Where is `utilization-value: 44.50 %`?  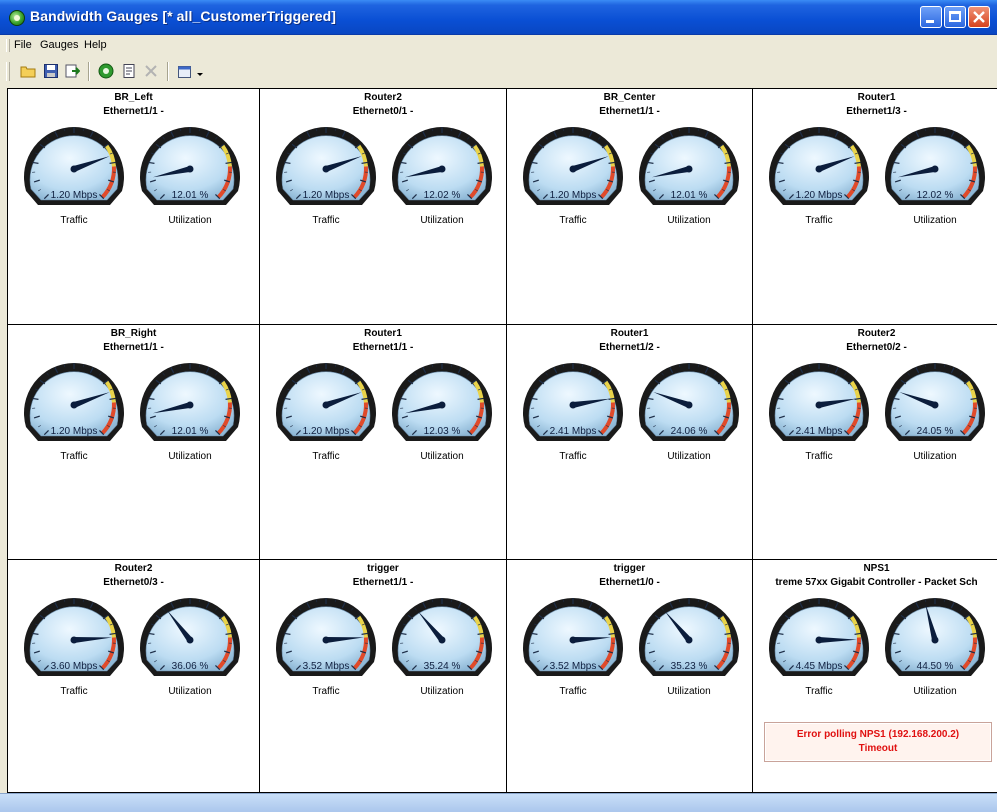
utilization-value: 44.50 % is located at coordinates (935, 666).